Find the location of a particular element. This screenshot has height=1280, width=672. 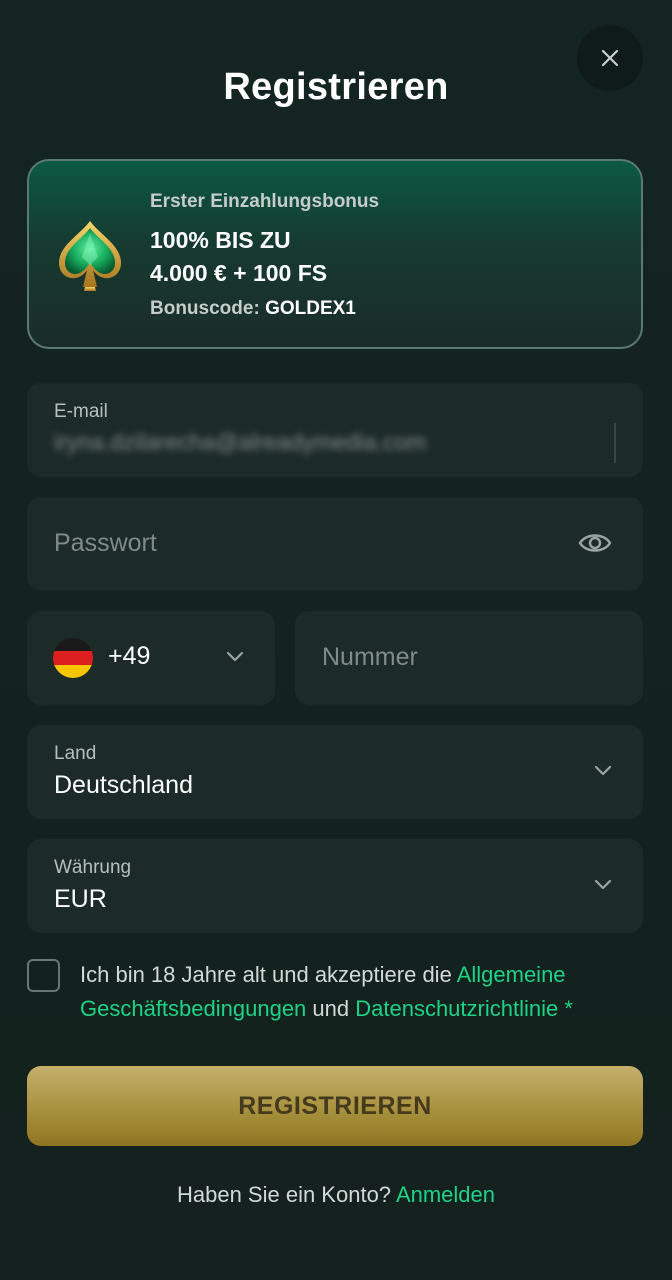

phone-country-select: +49 is located at coordinates (151, 658).